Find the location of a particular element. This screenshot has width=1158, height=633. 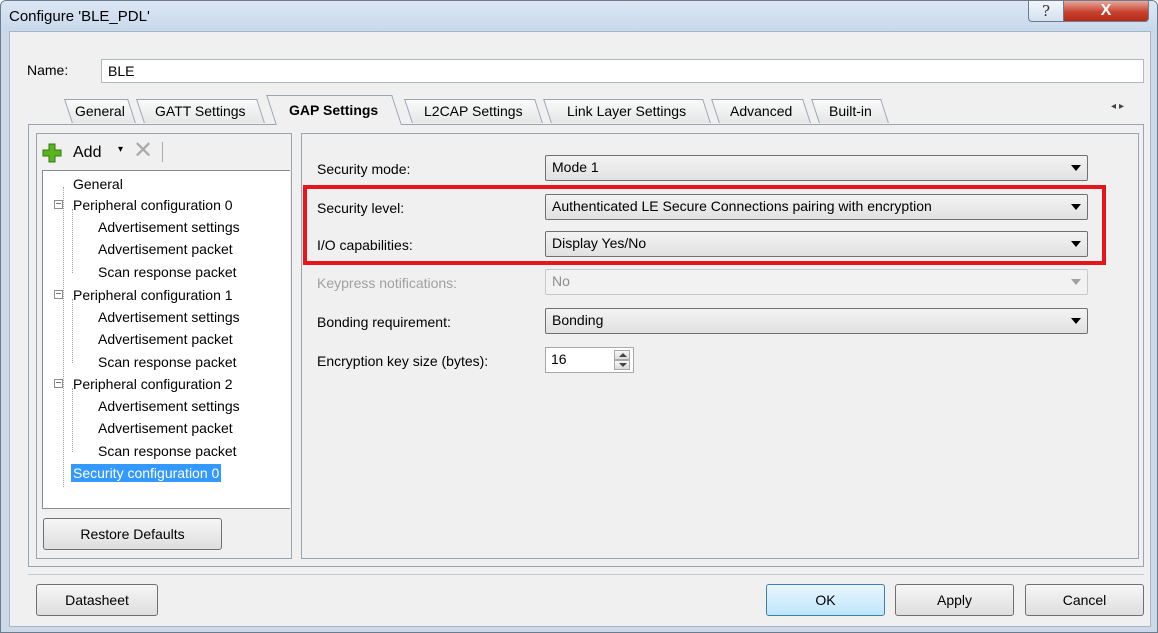

tab-gatt-settings: GATT Settings is located at coordinates (200, 111).